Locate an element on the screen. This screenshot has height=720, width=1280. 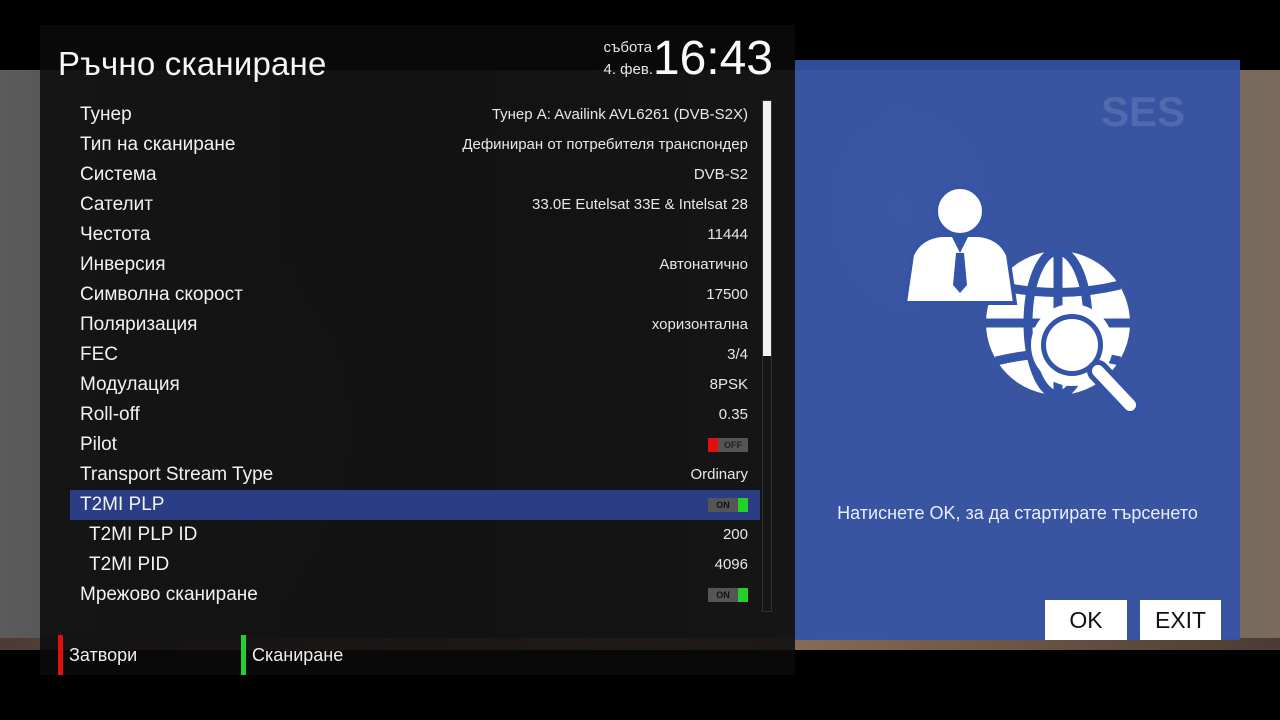
clock: 16:43 is located at coordinates (712, 58).